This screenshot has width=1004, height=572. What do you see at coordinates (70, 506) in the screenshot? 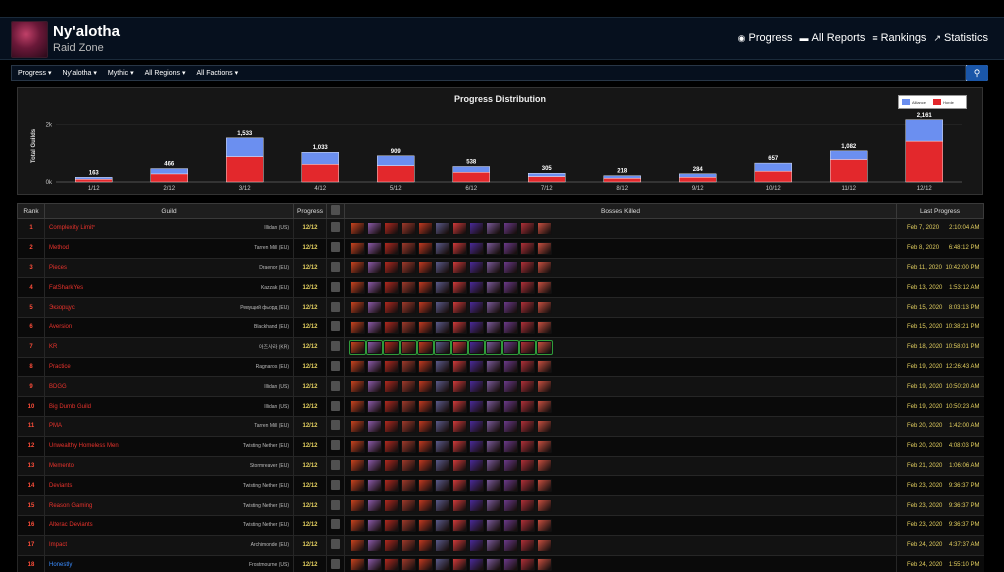
I see `guild-name-link: Reason Gaming` at bounding box center [70, 506].